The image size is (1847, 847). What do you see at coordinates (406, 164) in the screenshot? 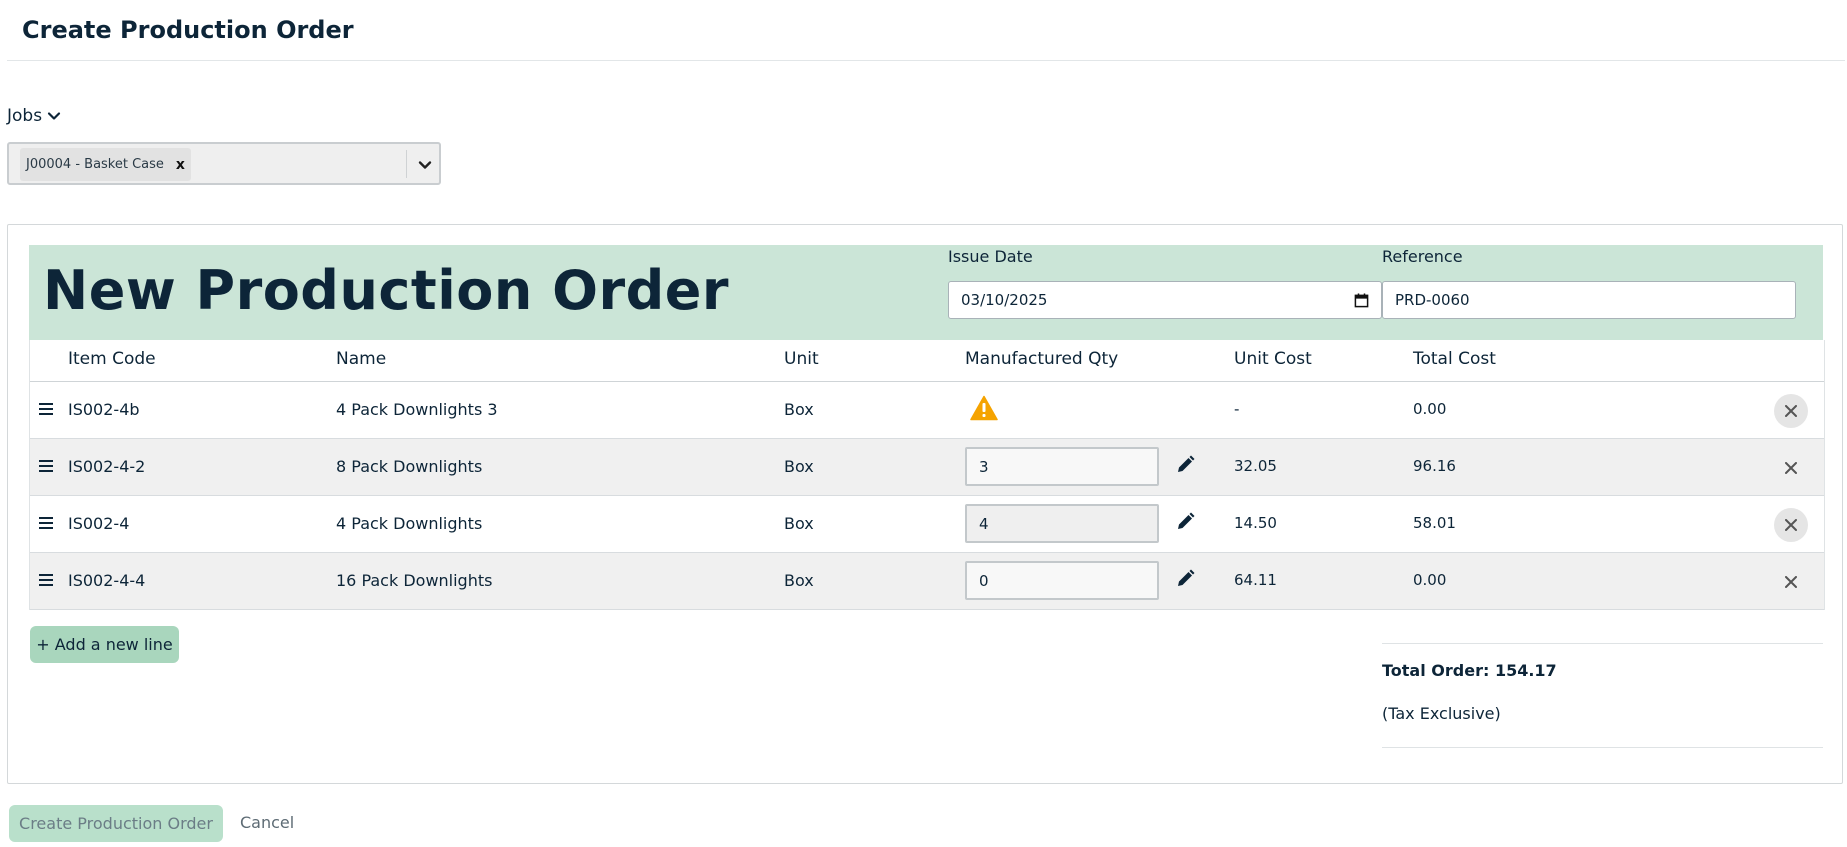
I see `select-separator` at bounding box center [406, 164].